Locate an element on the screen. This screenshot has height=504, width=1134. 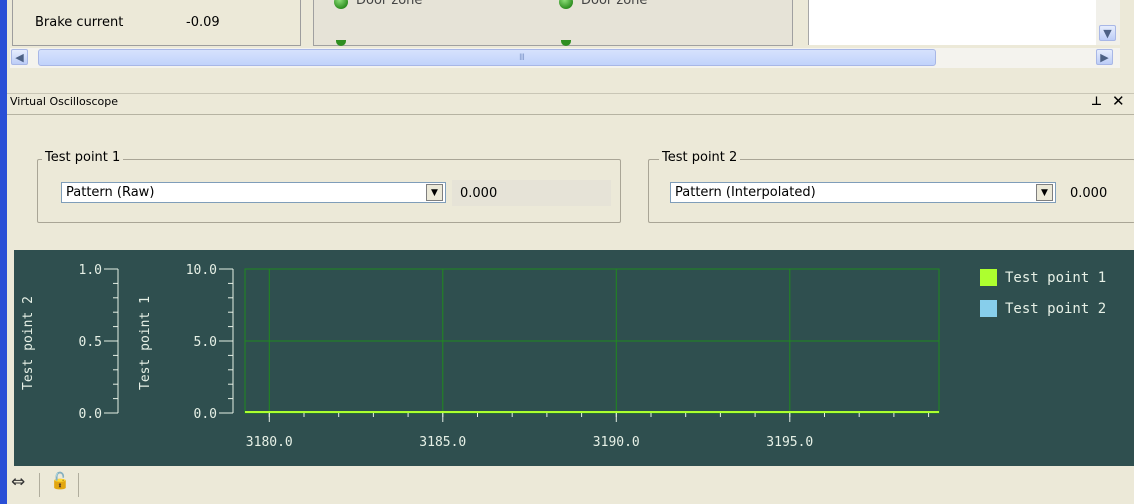
chevron-right-icon: ▶ is located at coordinates (1104, 57).